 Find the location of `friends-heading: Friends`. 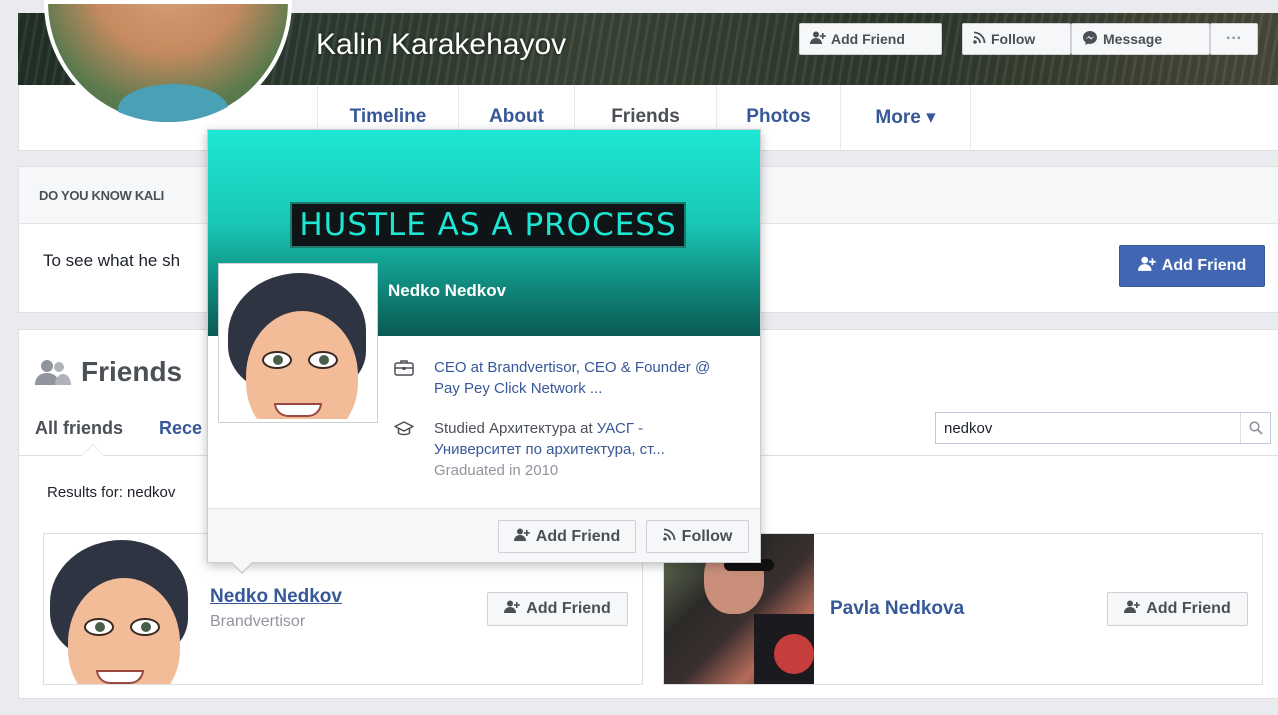

friends-heading: Friends is located at coordinates (108, 372).